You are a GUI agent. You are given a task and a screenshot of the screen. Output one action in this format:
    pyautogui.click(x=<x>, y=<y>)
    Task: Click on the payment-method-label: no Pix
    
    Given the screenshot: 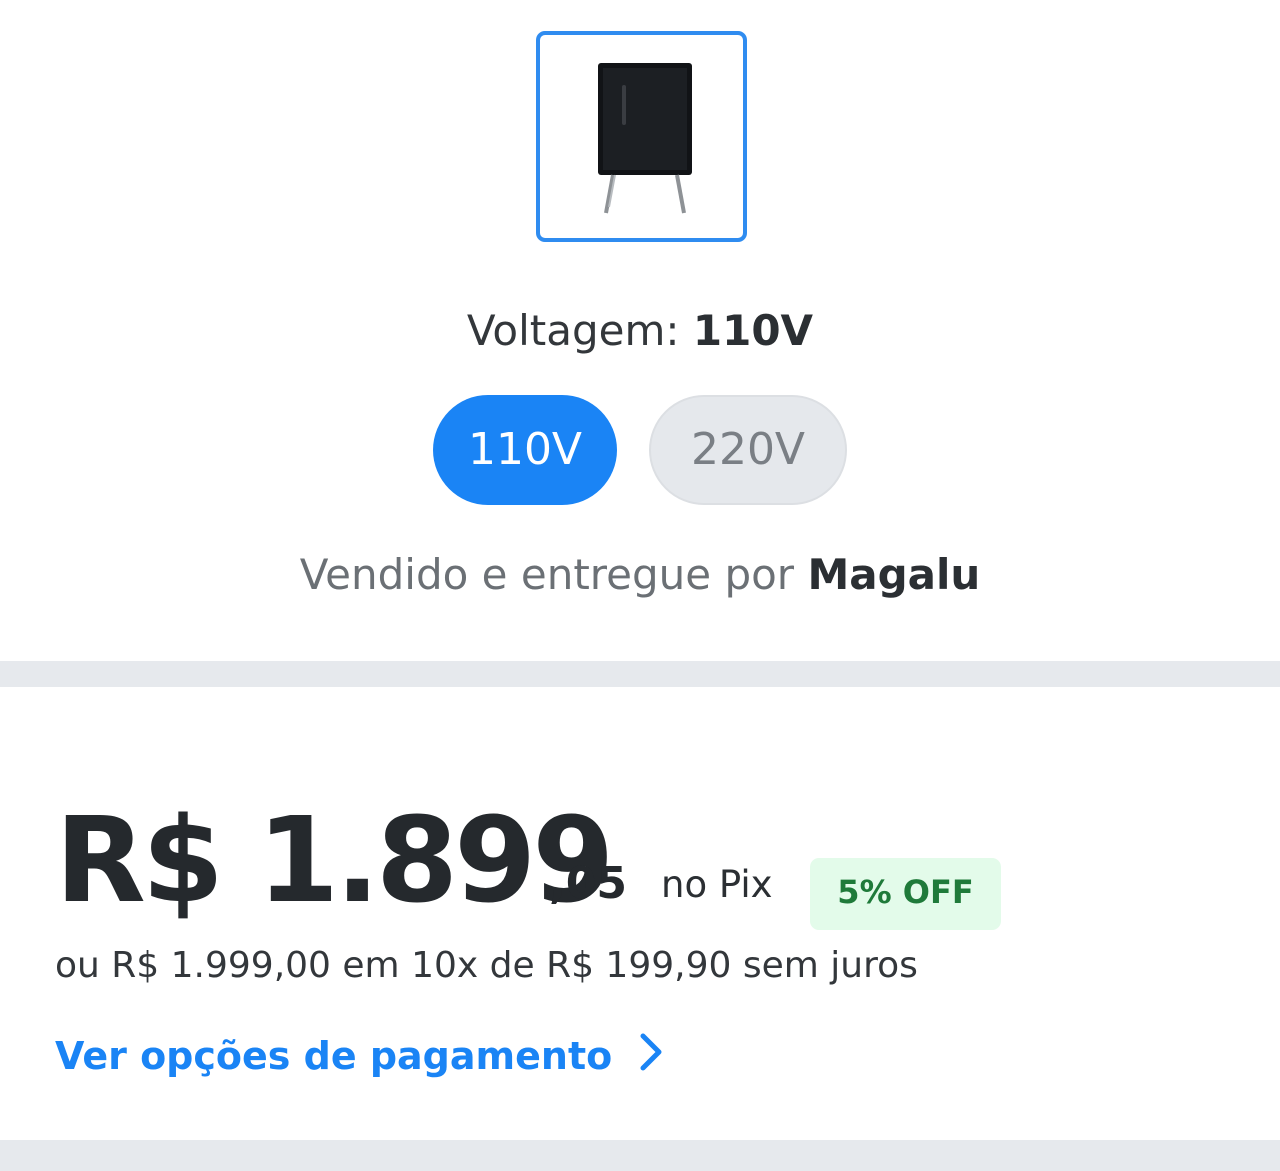 What is the action you would take?
    pyautogui.click(x=717, y=884)
    